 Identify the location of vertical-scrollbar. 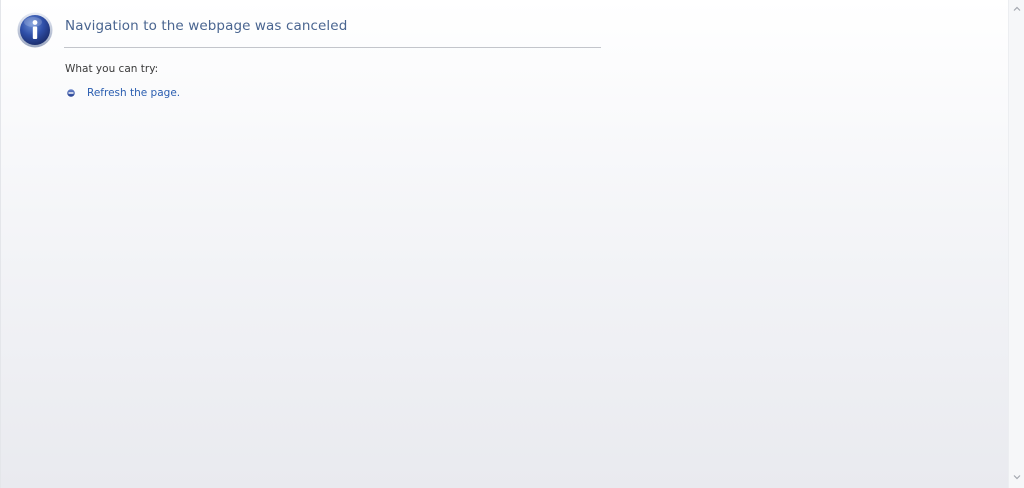
(1016, 244).